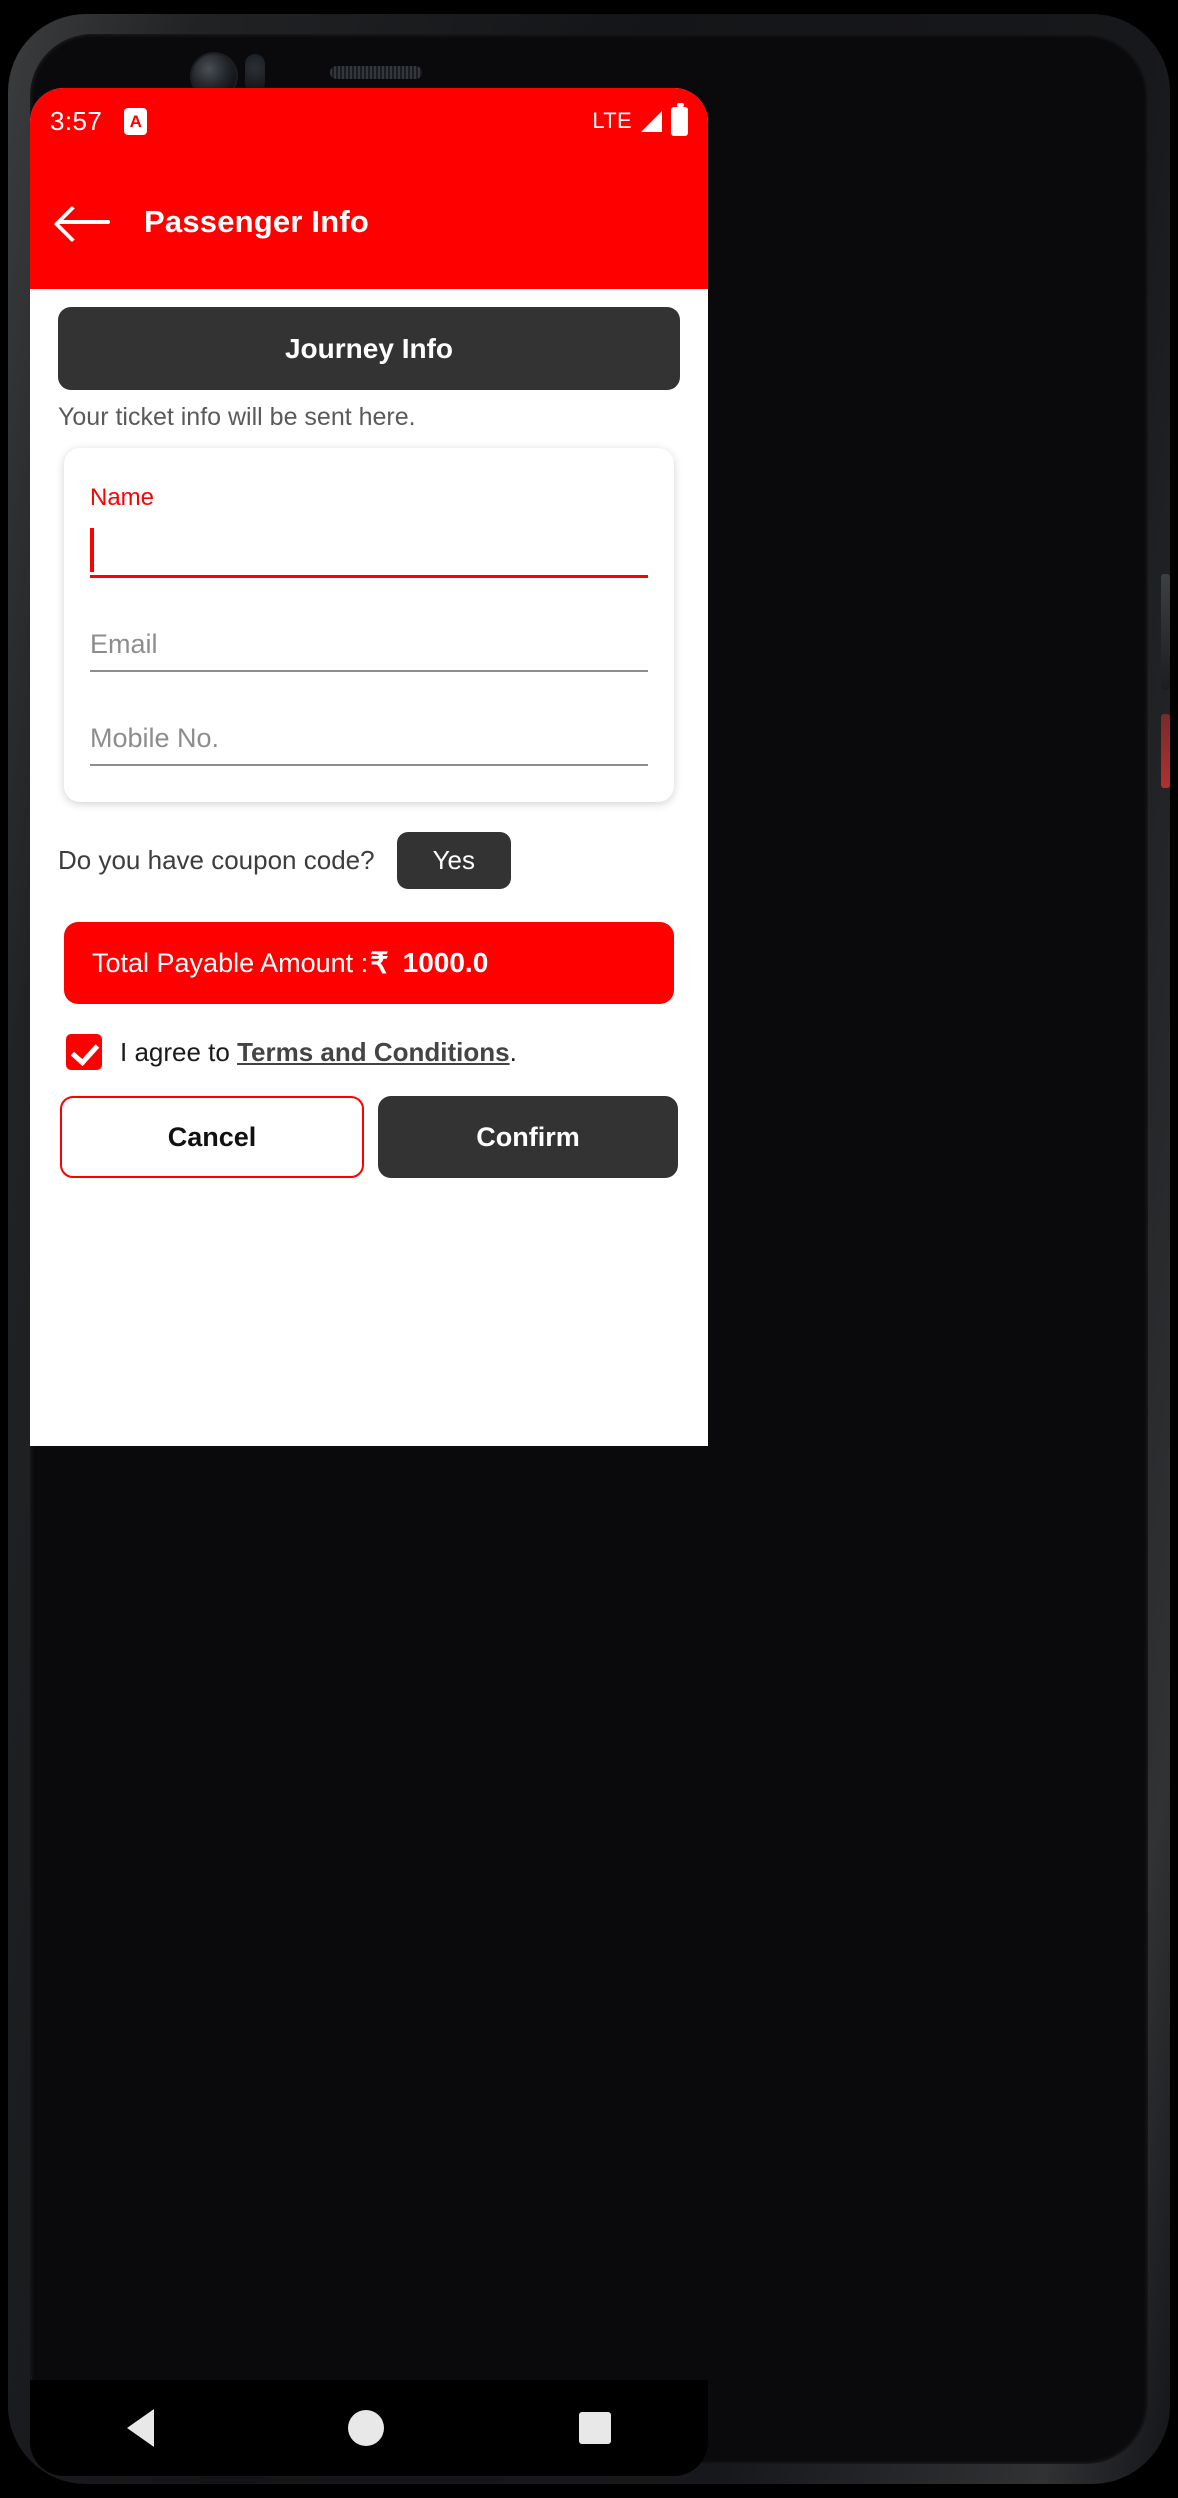  Describe the element at coordinates (1165, 632) in the screenshot. I see `volume-button` at that location.